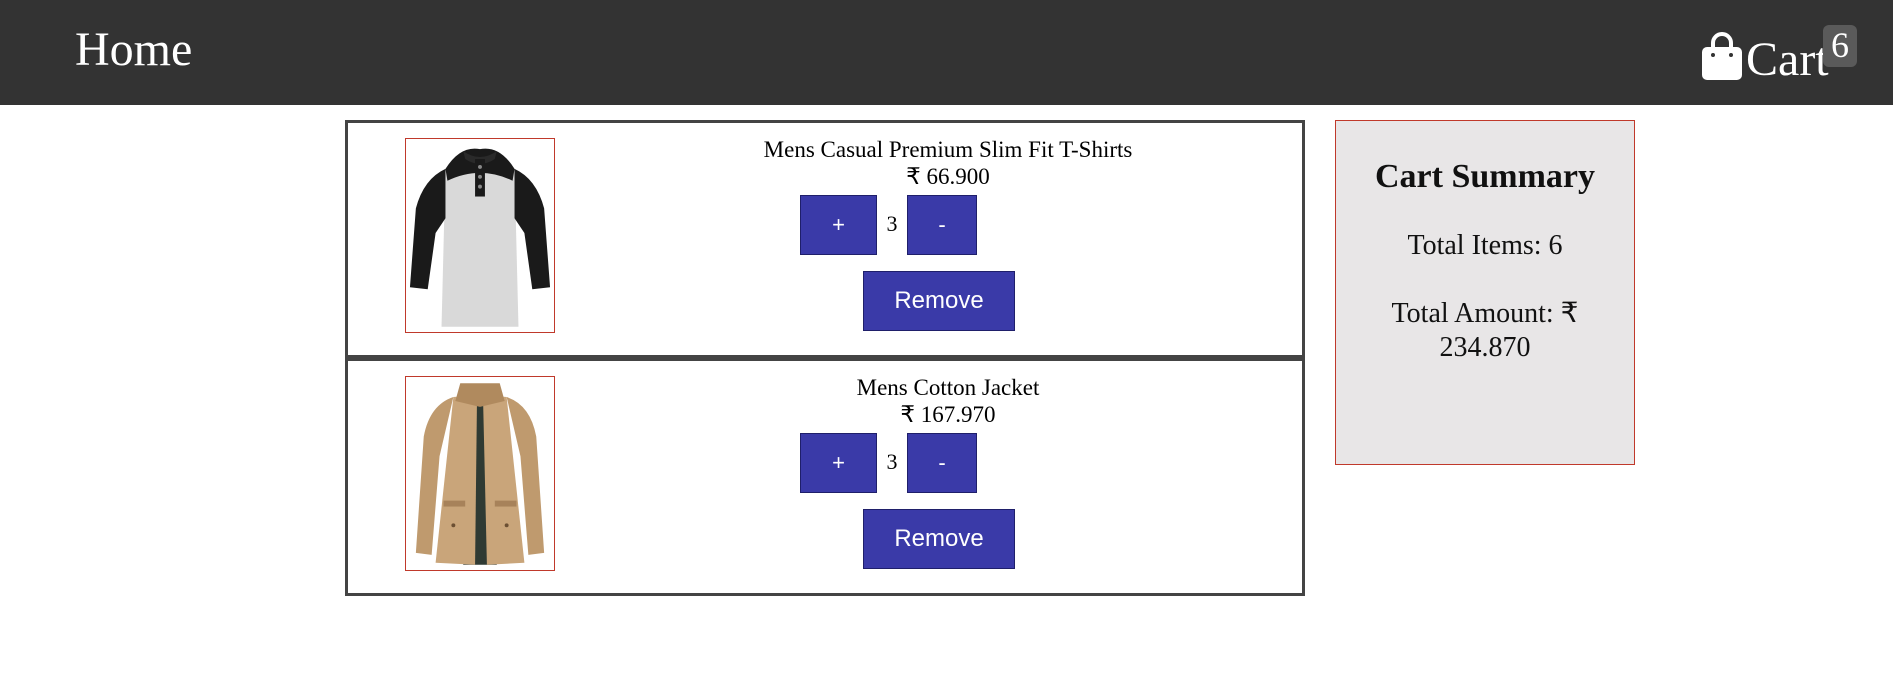 Image resolution: width=1893 pixels, height=700 pixels. Describe the element at coordinates (948, 387) in the screenshot. I see `item-title: Mens Cotton Jacket` at that location.